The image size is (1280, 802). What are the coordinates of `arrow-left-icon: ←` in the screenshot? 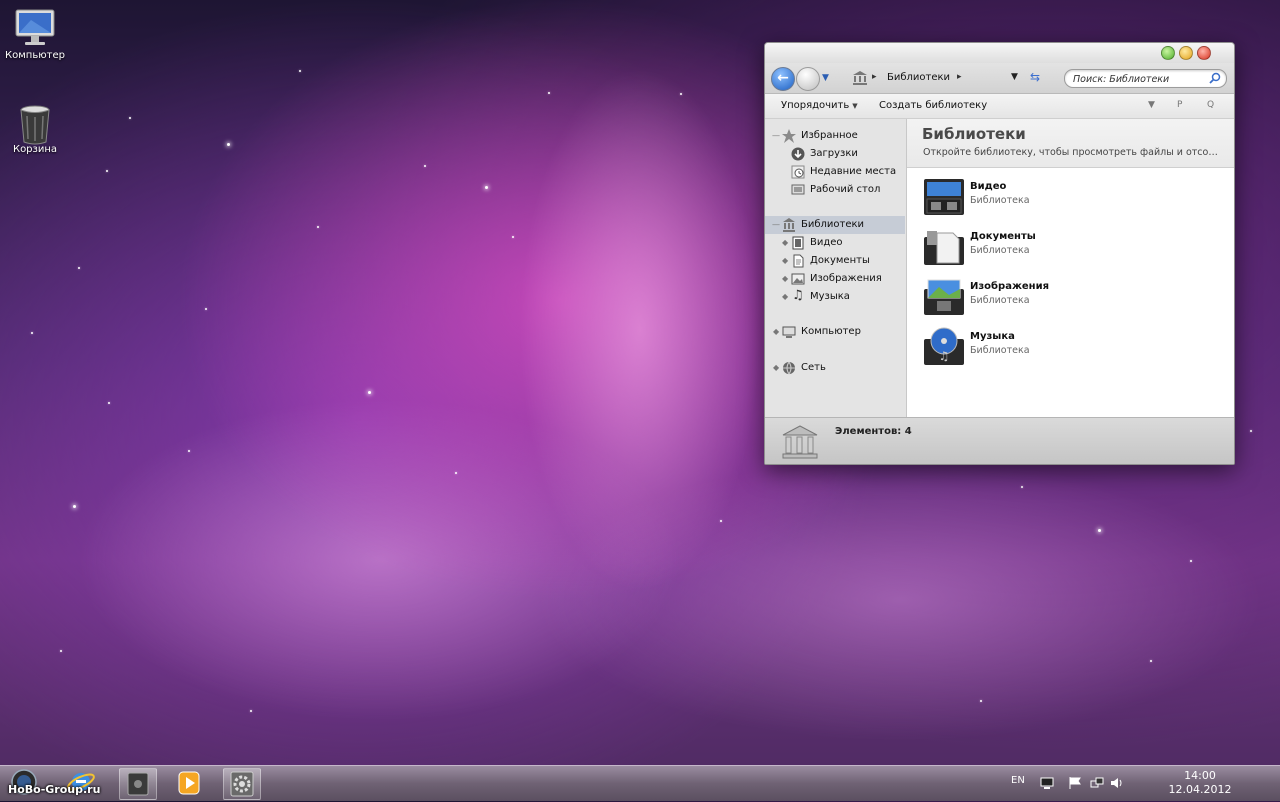 It's located at (783, 78).